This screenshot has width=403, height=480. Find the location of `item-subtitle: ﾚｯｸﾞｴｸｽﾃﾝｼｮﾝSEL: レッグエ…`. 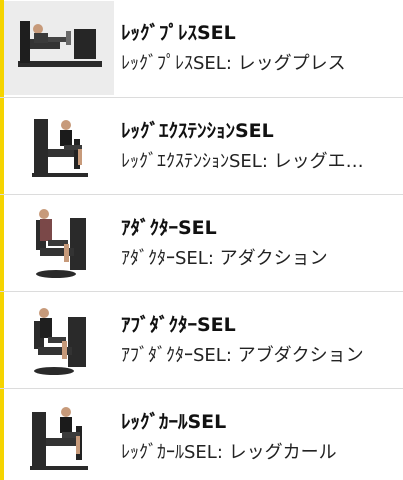

item-subtitle: ﾚｯｸﾞｴｸｽﾃﾝｼｮﾝSEL: レッグエ… is located at coordinates (242, 161).